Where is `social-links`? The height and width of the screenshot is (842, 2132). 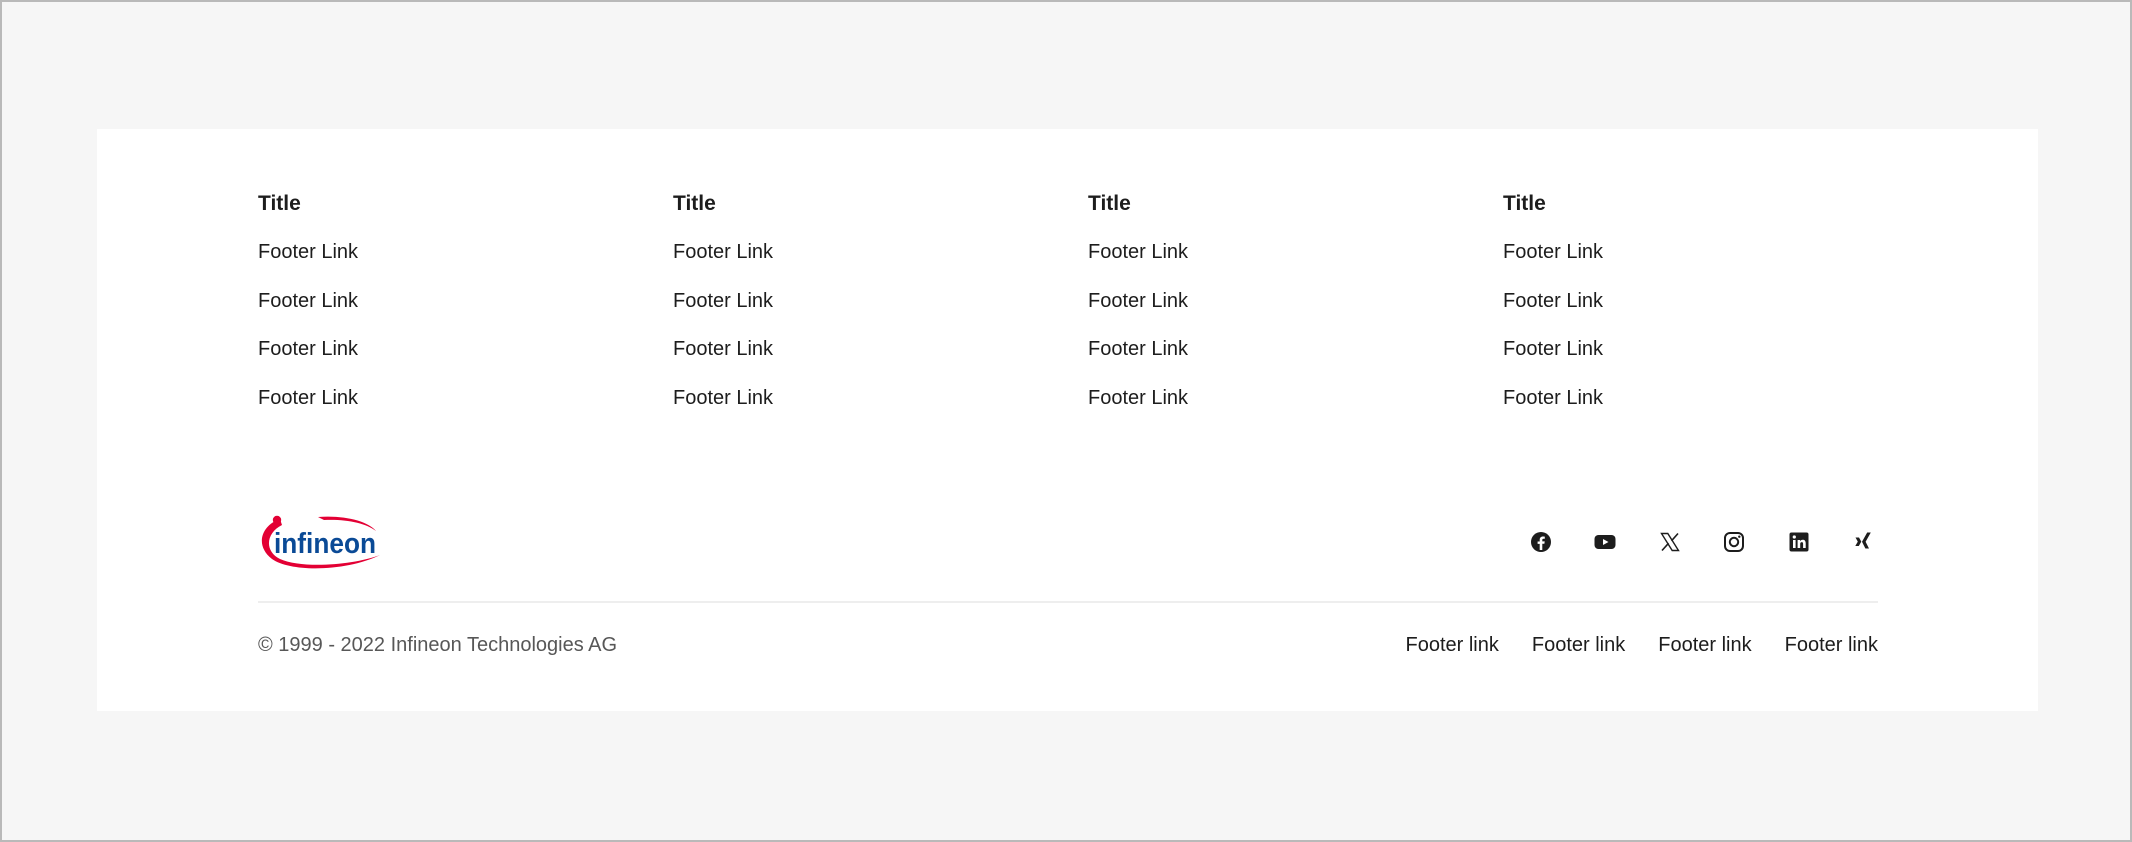 social-links is located at coordinates (1684, 542).